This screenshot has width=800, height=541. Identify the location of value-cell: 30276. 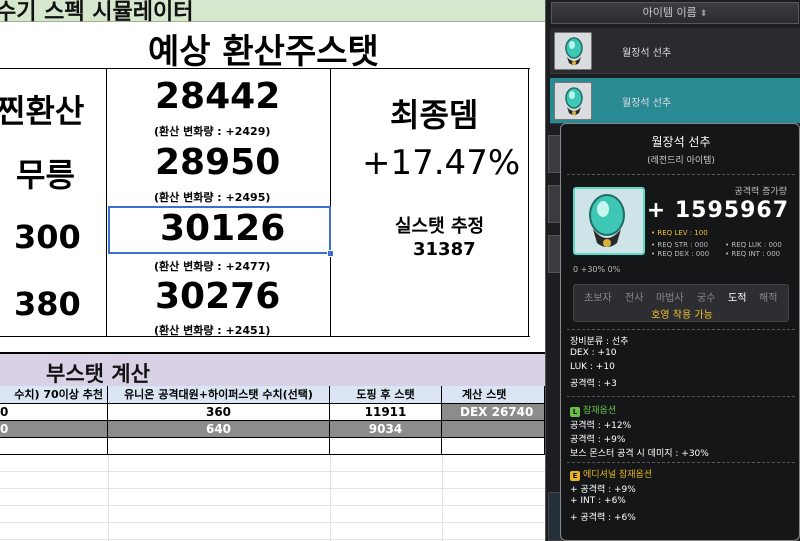
(217, 296).